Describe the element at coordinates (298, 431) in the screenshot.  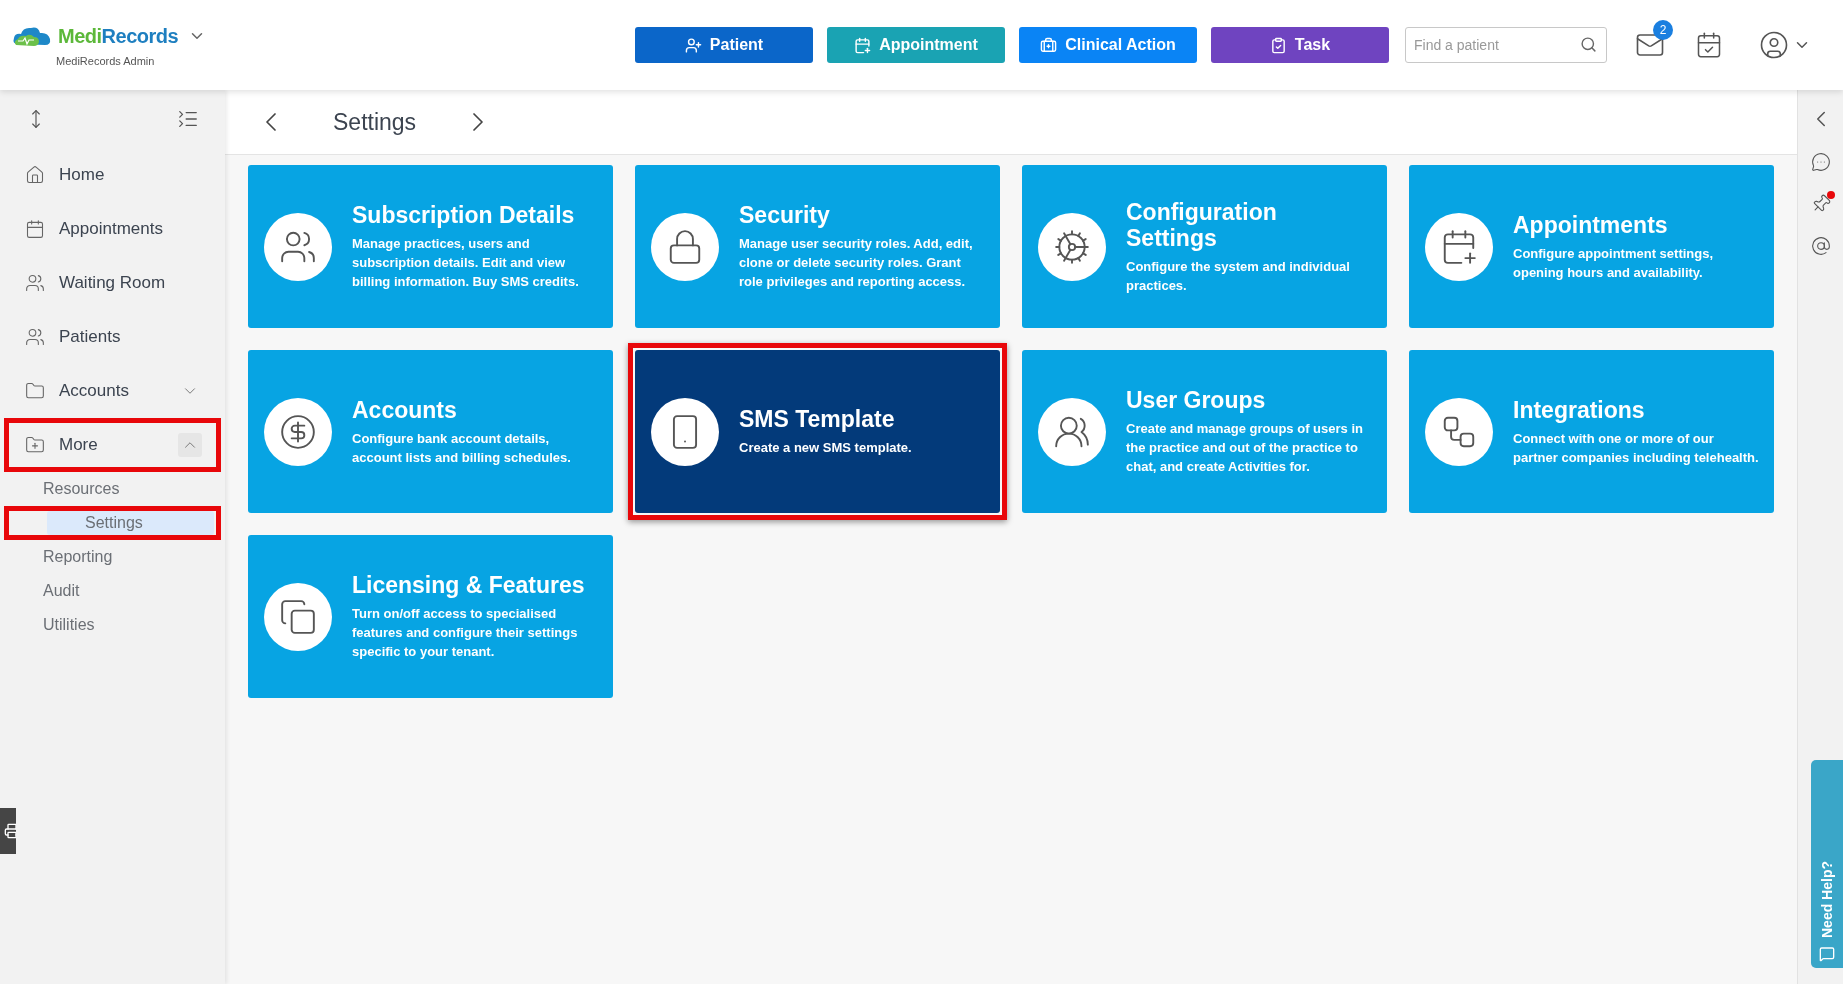
I see `dollar-icon` at that location.